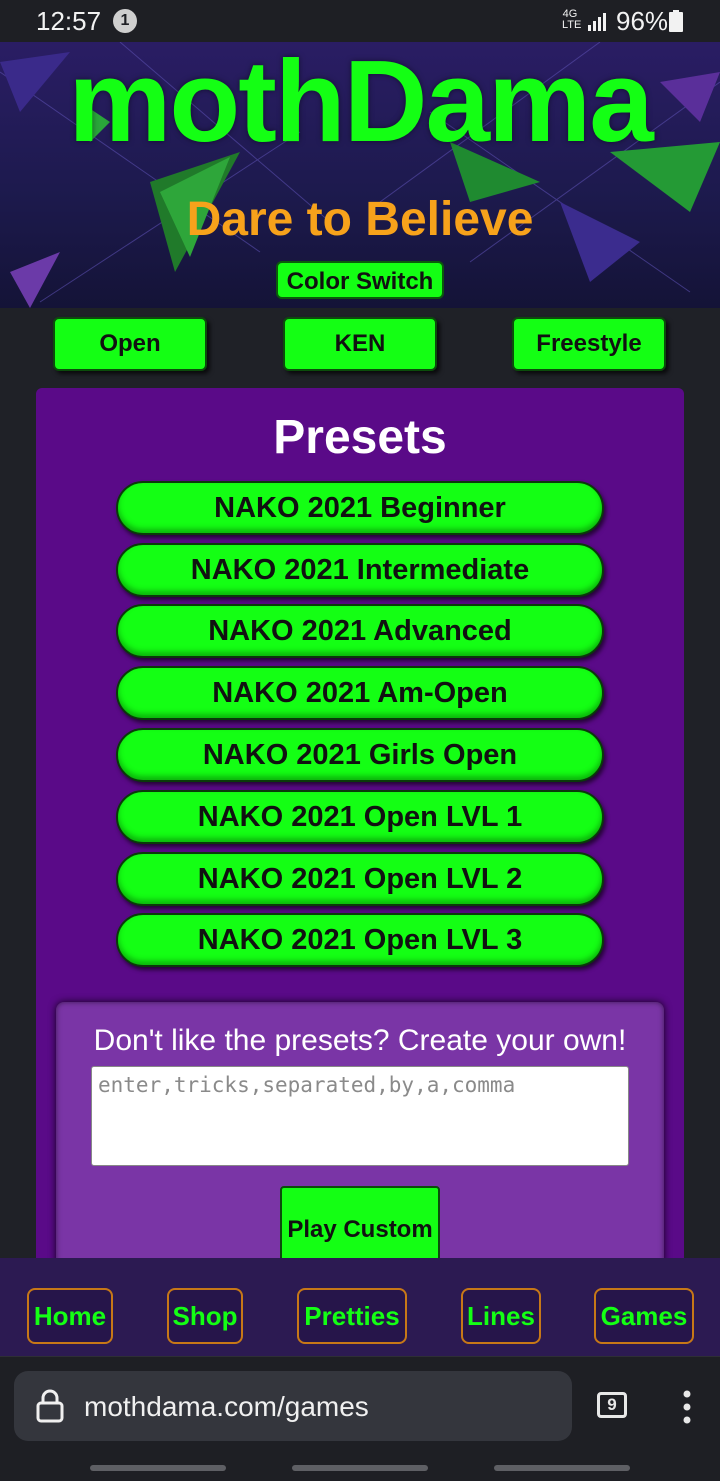 The width and height of the screenshot is (720, 1481). Describe the element at coordinates (360, 1116) in the screenshot. I see `custom-tricks-input` at that location.